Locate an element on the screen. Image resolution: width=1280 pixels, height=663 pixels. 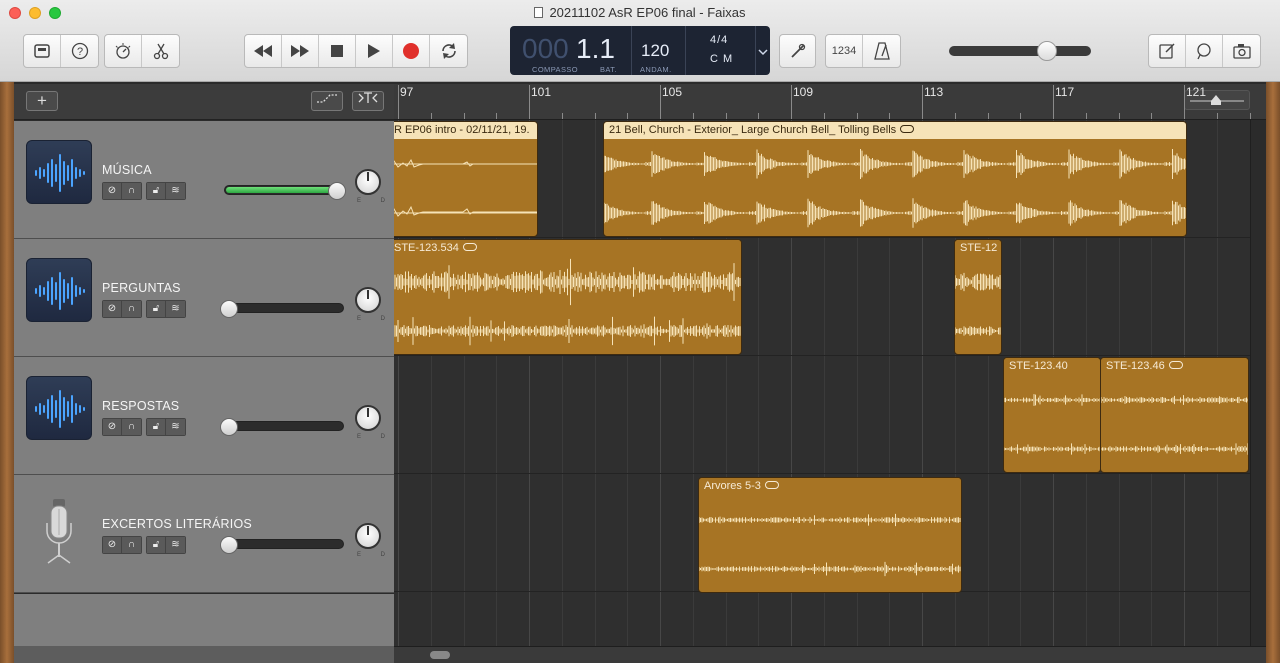
track-buttons: ⊘ ∩ 🔓︎ ≋ is located at coordinates (144, 309).